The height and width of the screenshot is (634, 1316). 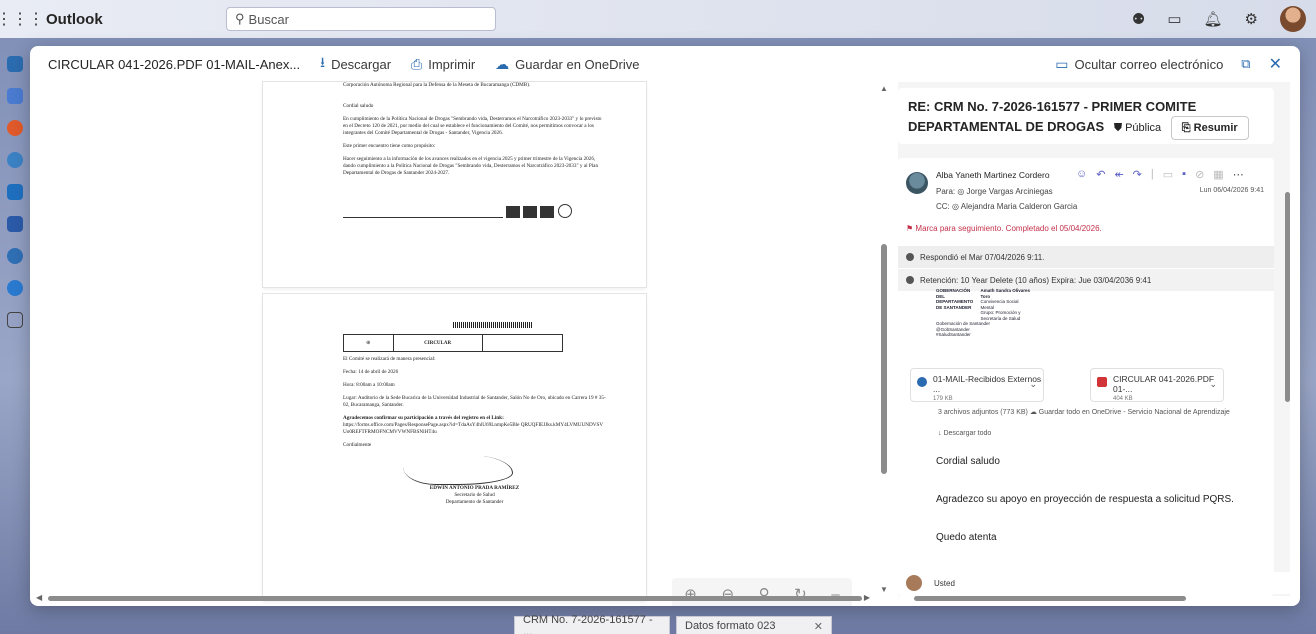 I want to click on save-onedrive-label: Guardar en OneDrive, so click(x=577, y=64).